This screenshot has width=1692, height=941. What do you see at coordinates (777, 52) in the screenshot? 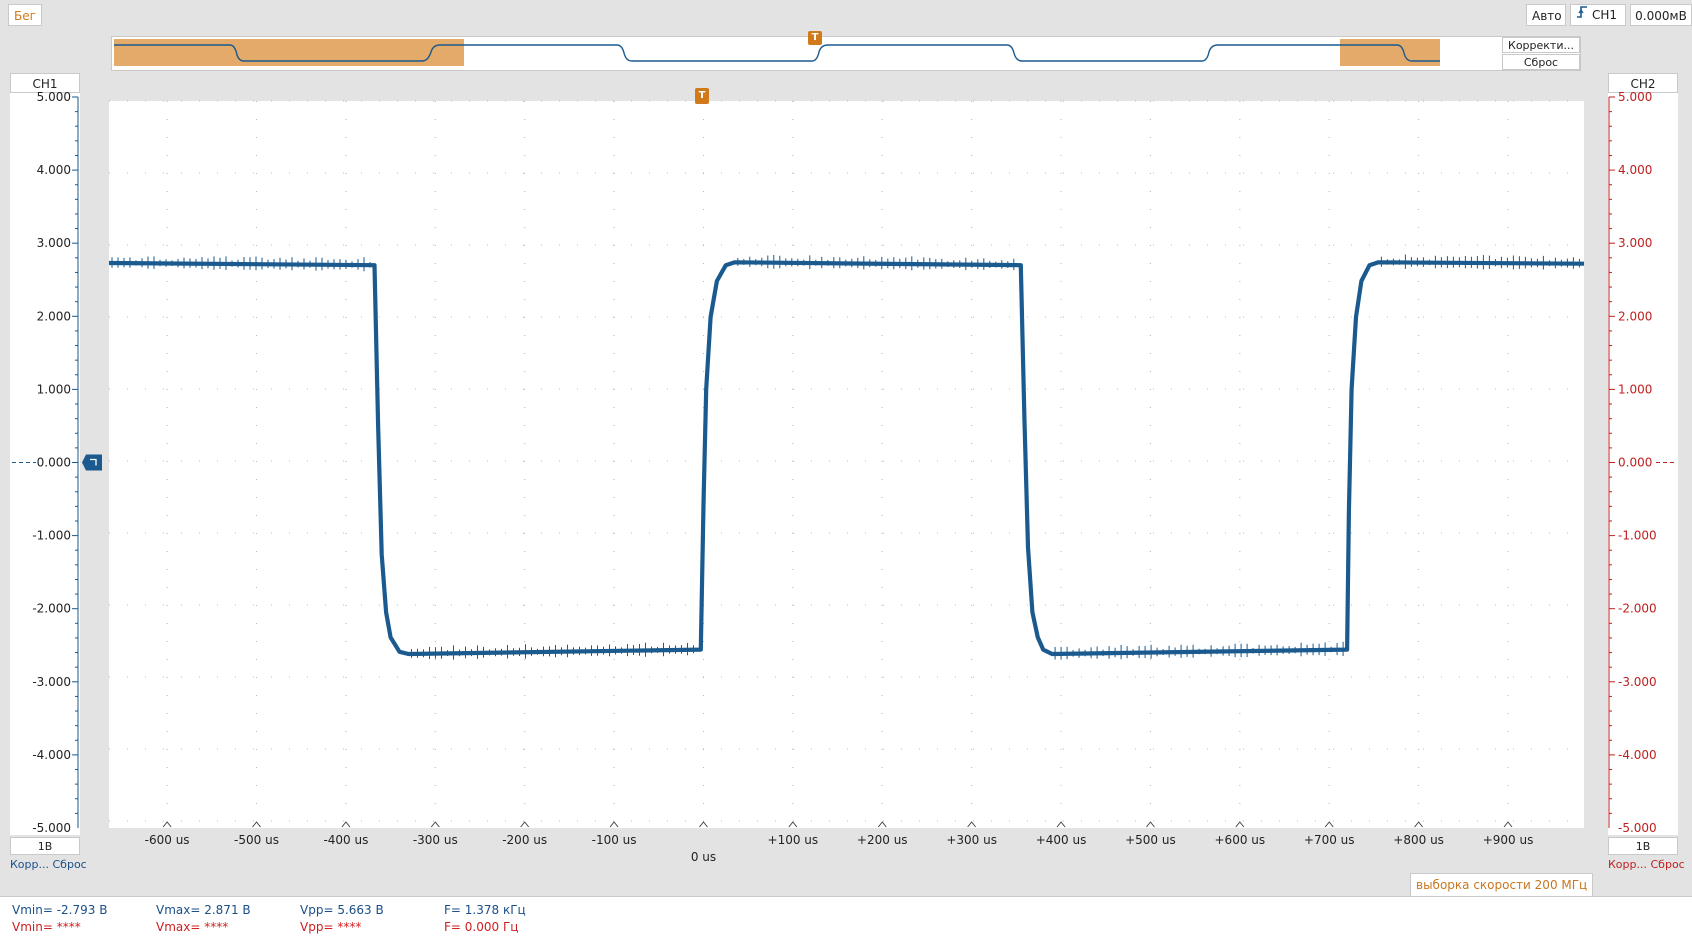
I see `overview-waveform` at bounding box center [777, 52].